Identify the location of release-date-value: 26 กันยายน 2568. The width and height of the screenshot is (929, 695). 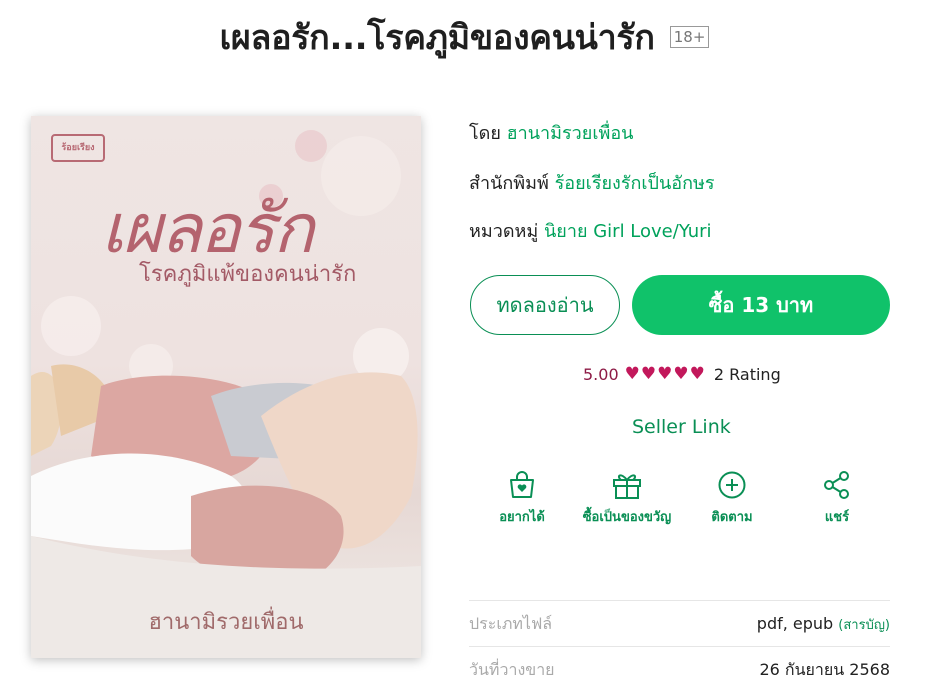
(824, 669).